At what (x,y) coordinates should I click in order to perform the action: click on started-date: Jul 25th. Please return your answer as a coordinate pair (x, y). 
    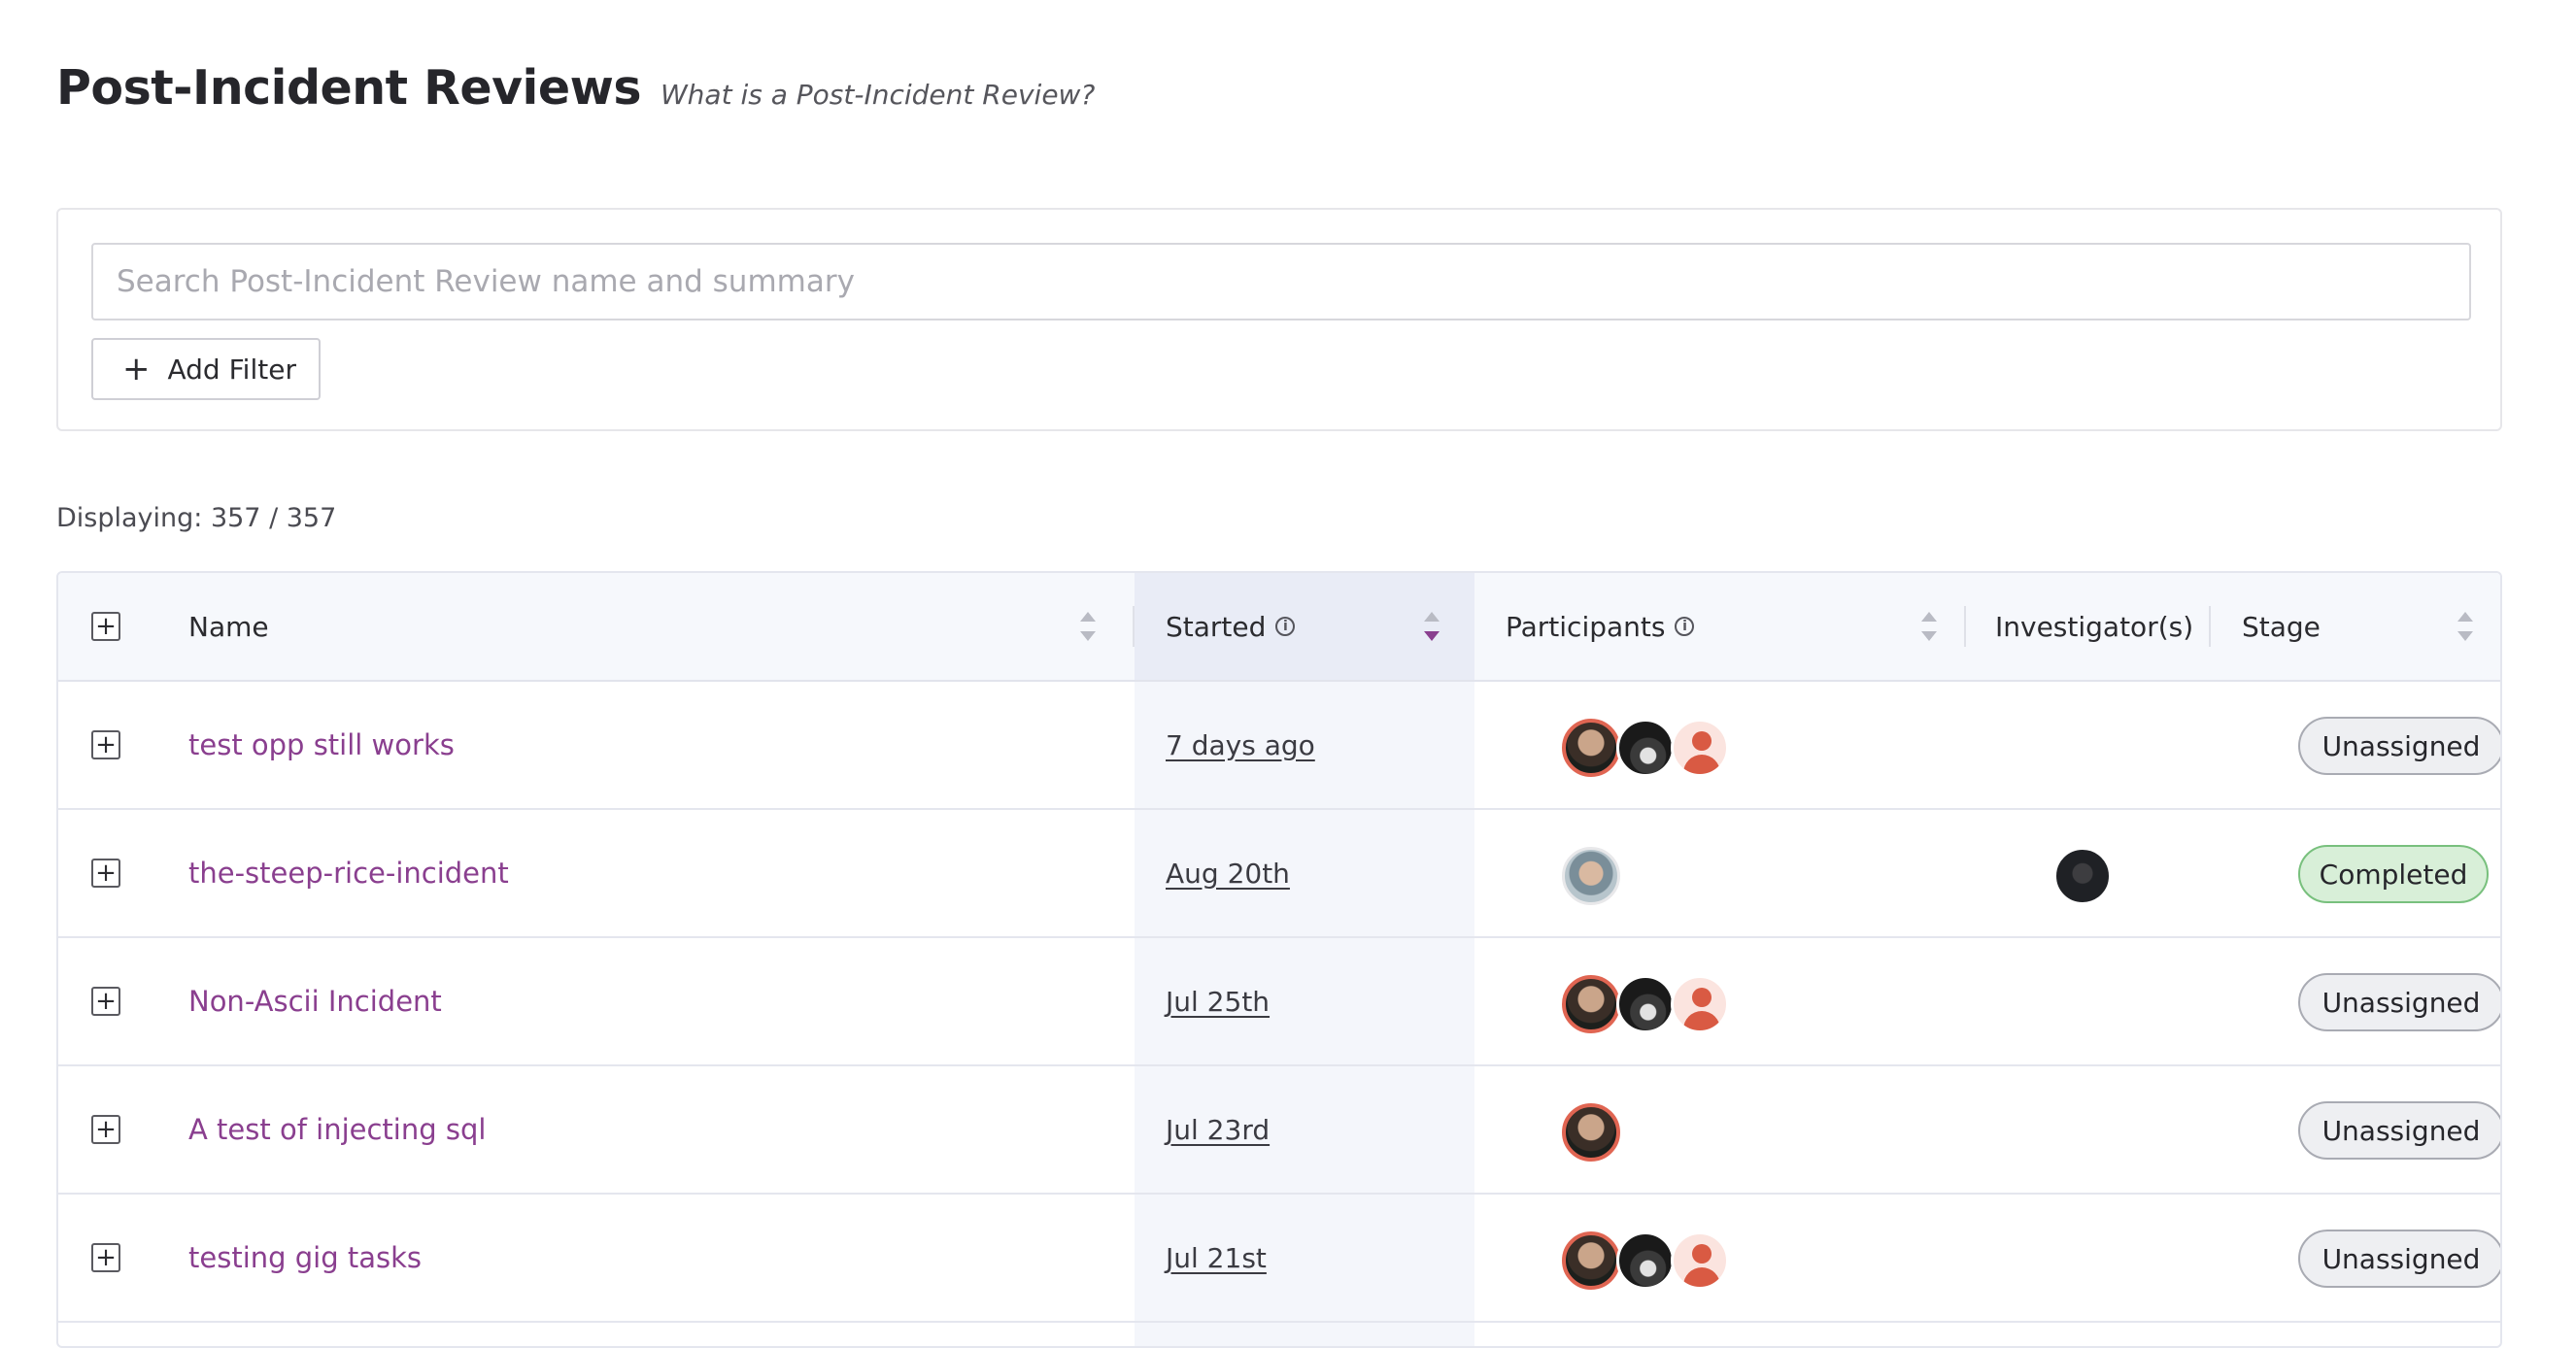
    Looking at the image, I should click on (1218, 1001).